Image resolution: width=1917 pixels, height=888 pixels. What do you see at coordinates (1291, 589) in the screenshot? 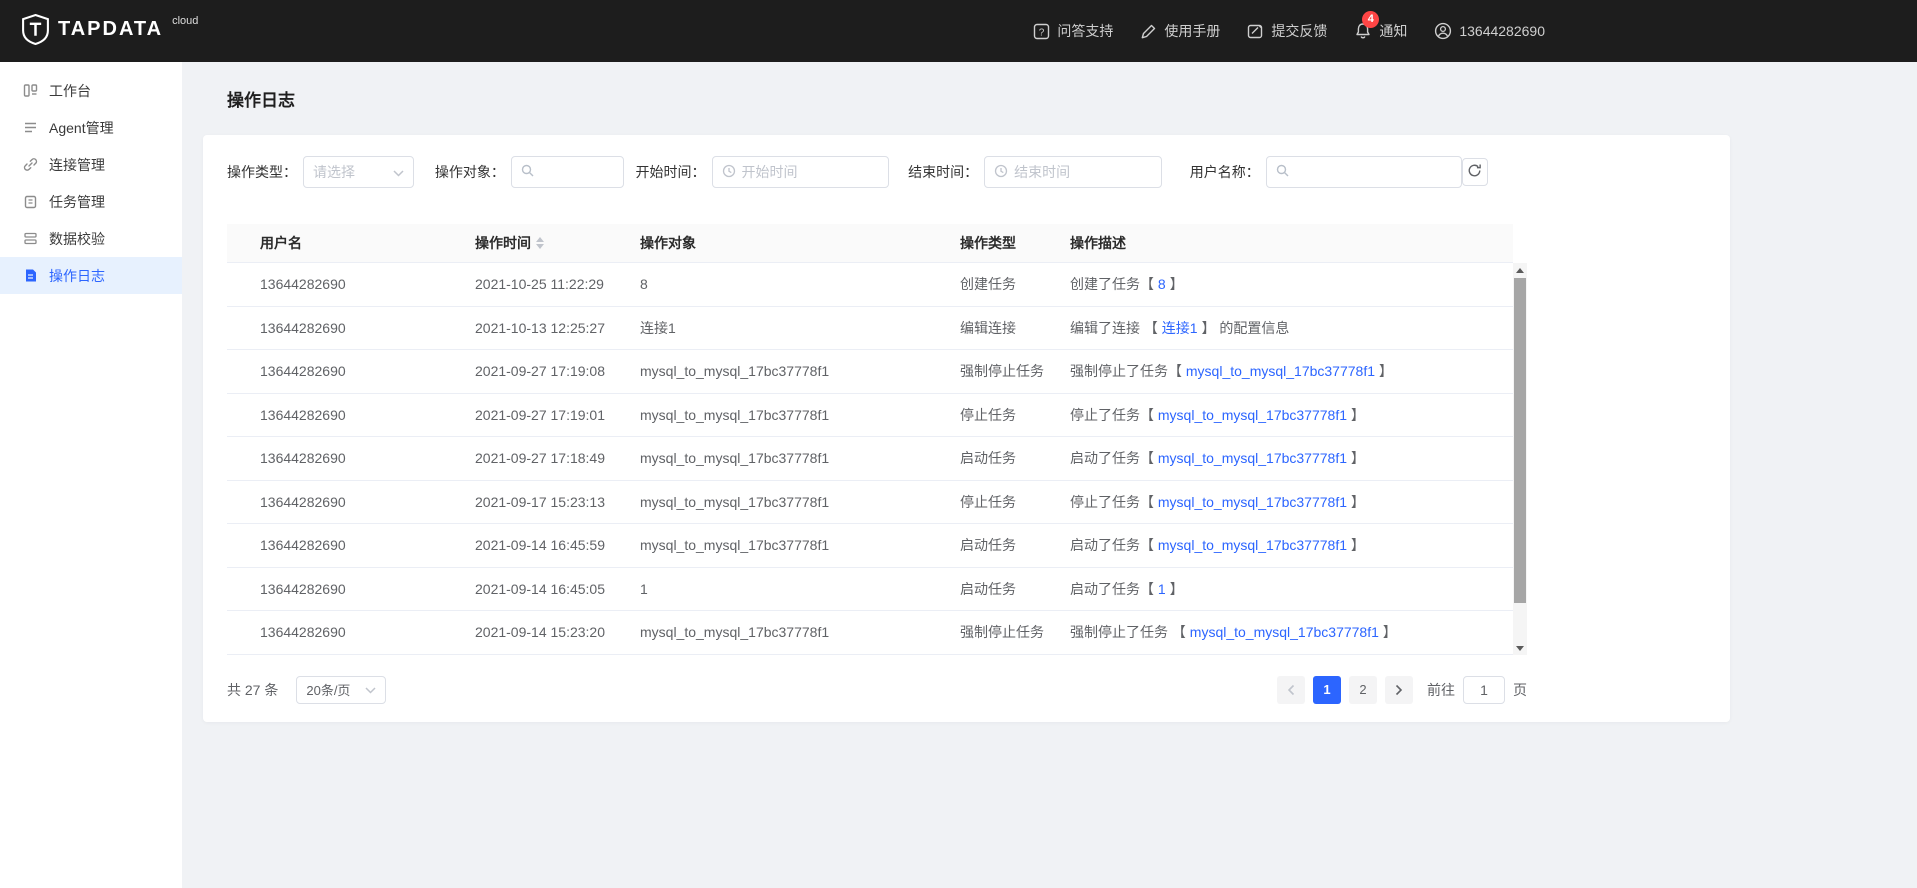
I see `cell-desc: 启动了任务【 1 】` at bounding box center [1291, 589].